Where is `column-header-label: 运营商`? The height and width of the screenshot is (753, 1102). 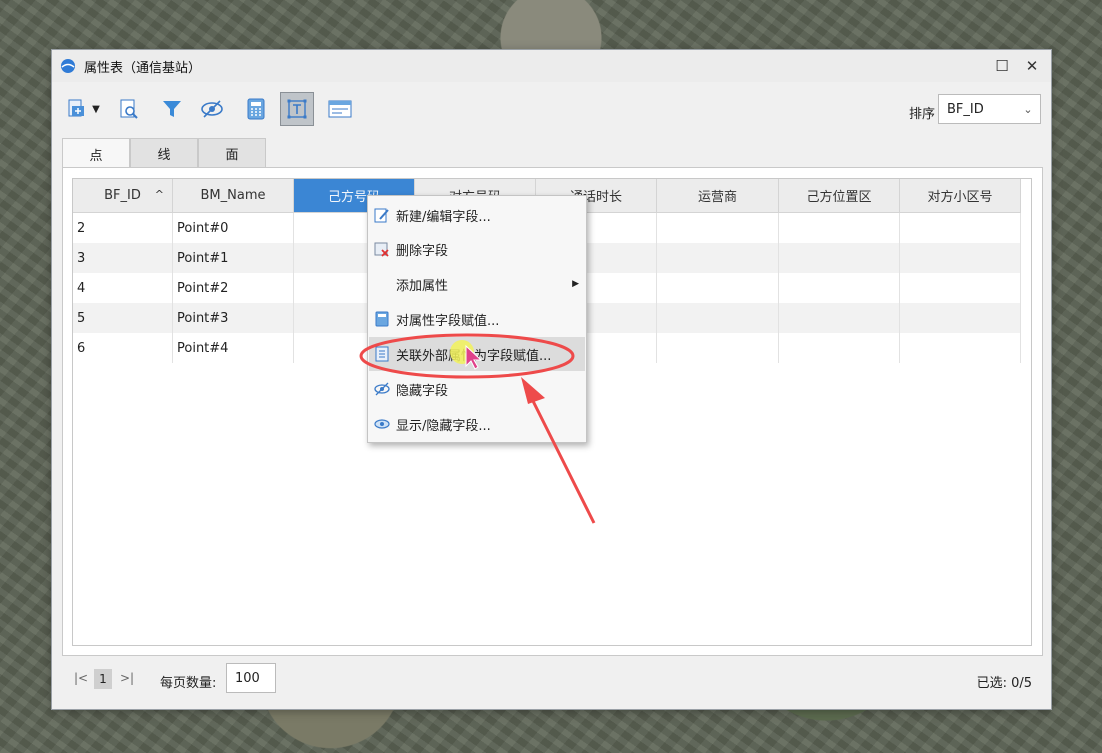 column-header-label: 运营商 is located at coordinates (717, 197).